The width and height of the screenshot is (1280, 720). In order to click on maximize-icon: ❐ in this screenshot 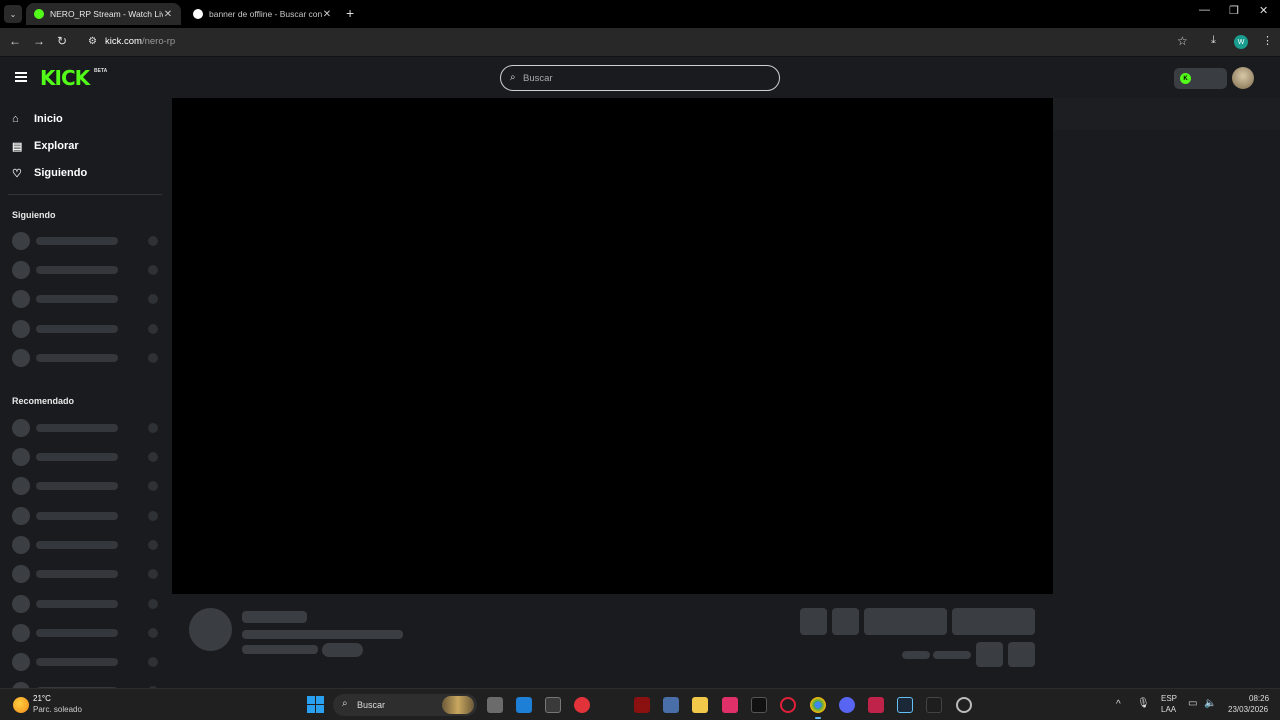, I will do `click(1234, 10)`.